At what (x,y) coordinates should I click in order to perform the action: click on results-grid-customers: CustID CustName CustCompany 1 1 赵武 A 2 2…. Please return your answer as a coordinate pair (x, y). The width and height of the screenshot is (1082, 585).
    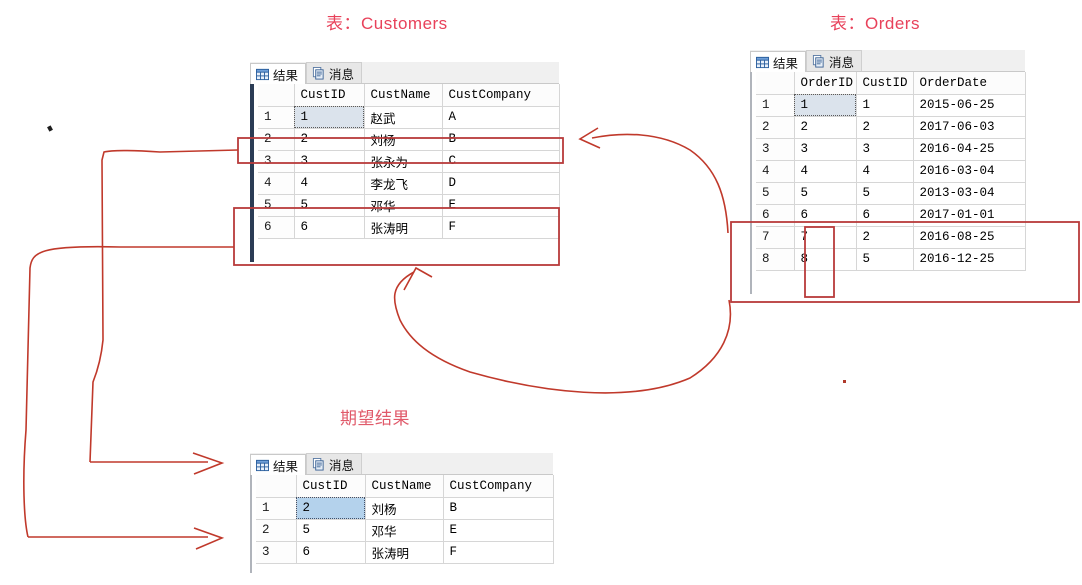
    Looking at the image, I should click on (409, 161).